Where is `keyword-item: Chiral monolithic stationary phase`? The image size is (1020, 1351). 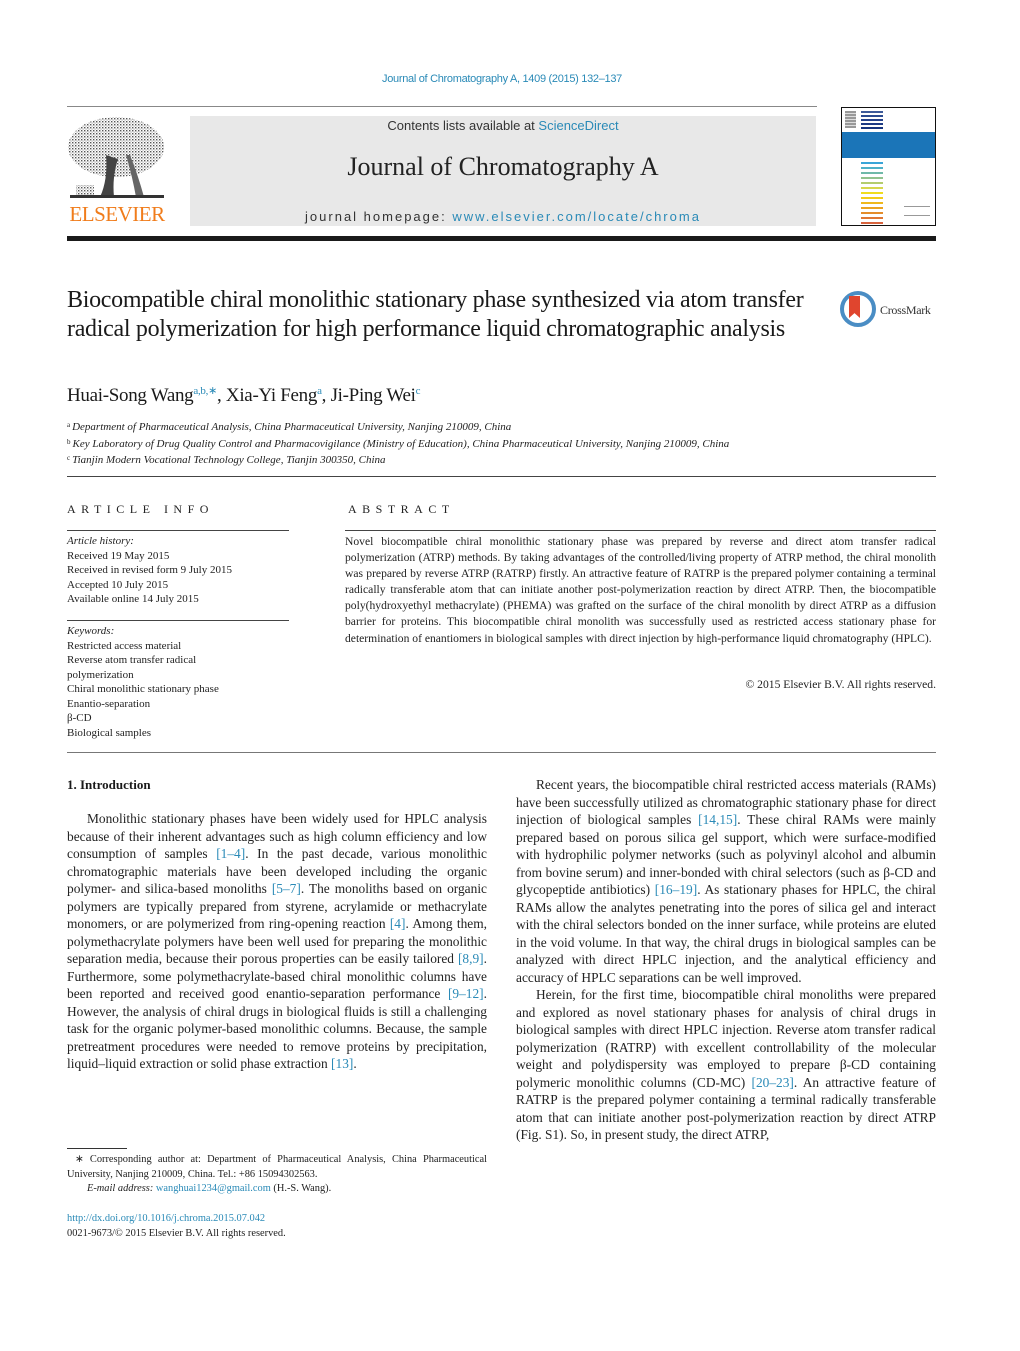 keyword-item: Chiral monolithic stationary phase is located at coordinates (143, 689).